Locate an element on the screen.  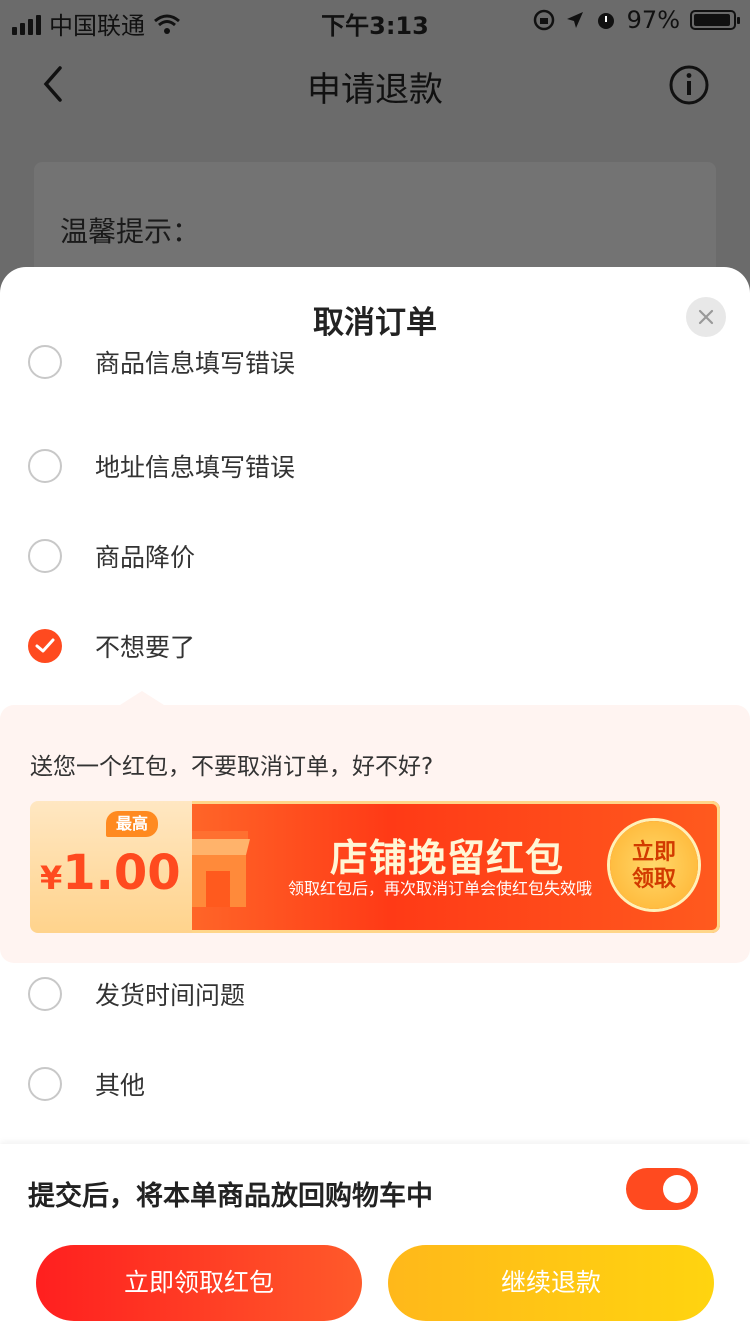
coupon-main: 店铺挽留红包 领取红包后，再次取消订单会使红包失效哦 立即 领取 is located at coordinates (445, 867).